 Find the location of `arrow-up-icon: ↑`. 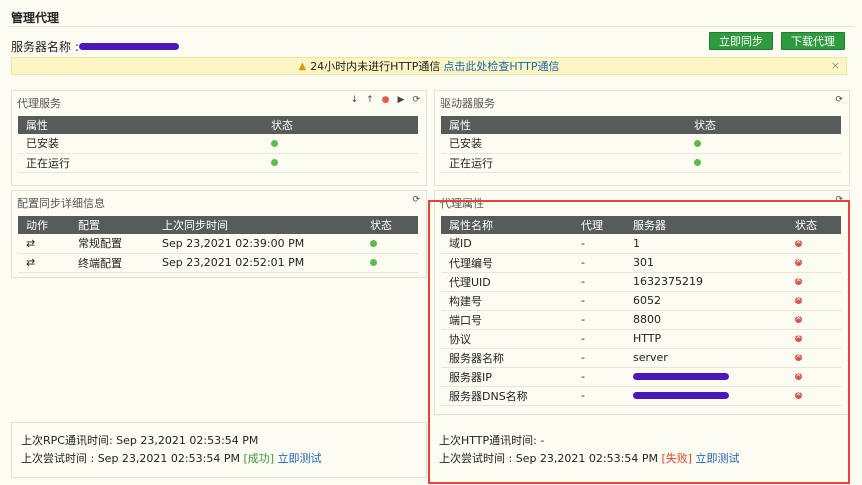

arrow-up-icon: ↑ is located at coordinates (370, 100).